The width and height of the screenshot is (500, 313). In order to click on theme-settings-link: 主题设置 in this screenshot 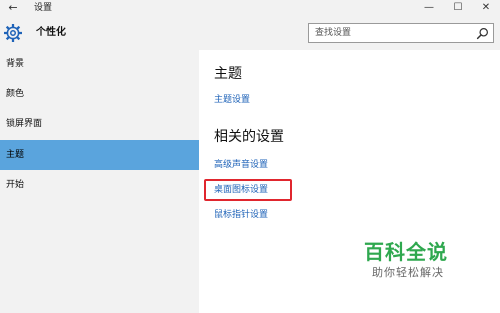, I will do `click(232, 100)`.